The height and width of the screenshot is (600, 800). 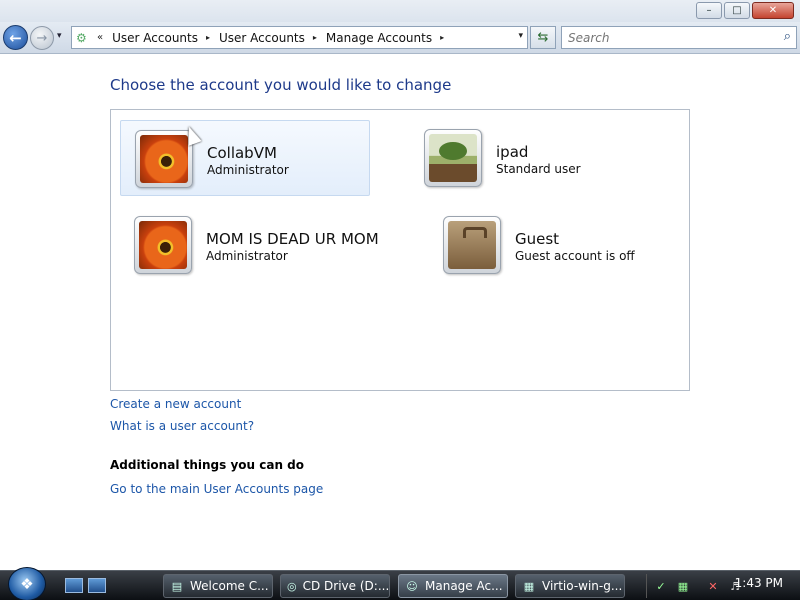 I want to click on account-tile-mom-is-dead-ur-mom: MOM IS DEAD UR MOM Administrator, so click(x=255, y=245).